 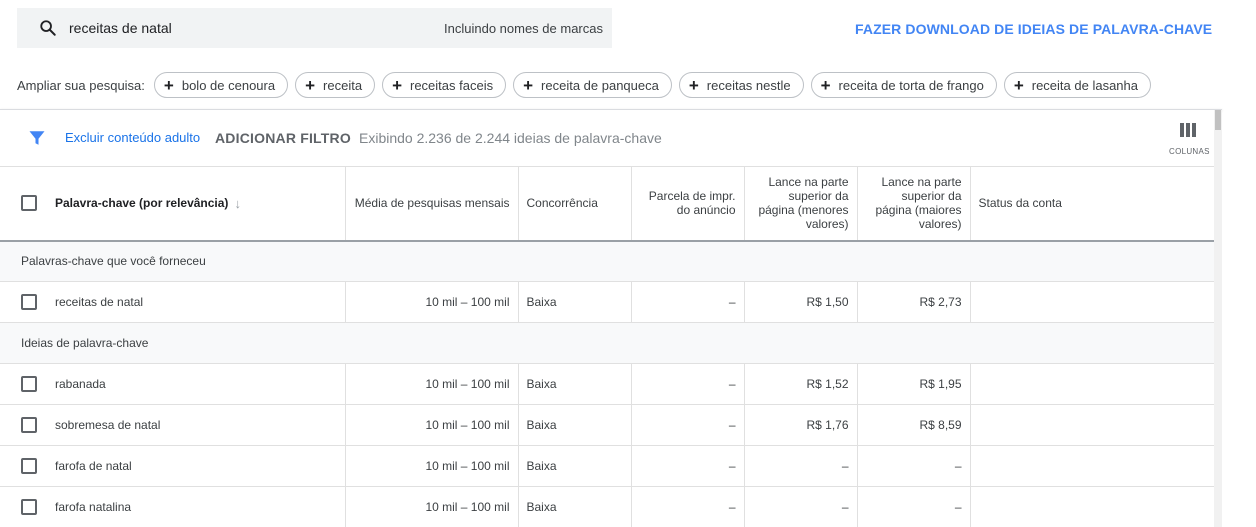 I want to click on search-icon, so click(x=48, y=28).